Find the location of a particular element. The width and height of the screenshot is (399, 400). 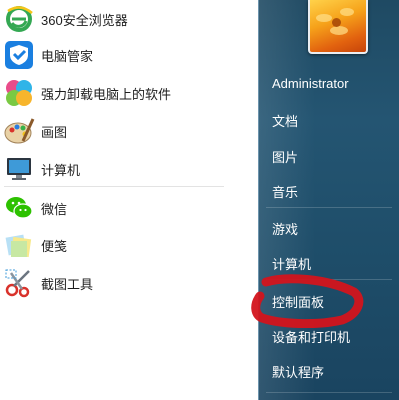

program-item-wechat: 微信 is located at coordinates (125, 208).